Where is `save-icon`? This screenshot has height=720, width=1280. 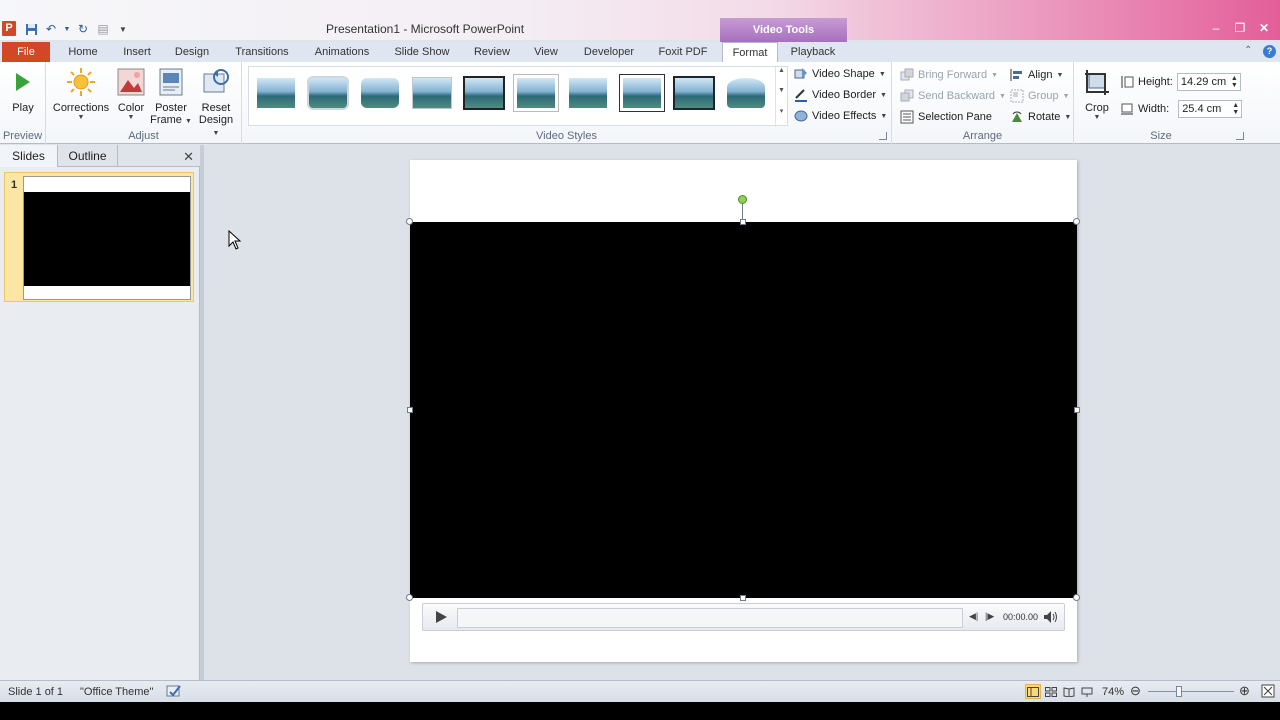
save-icon is located at coordinates (31, 29).